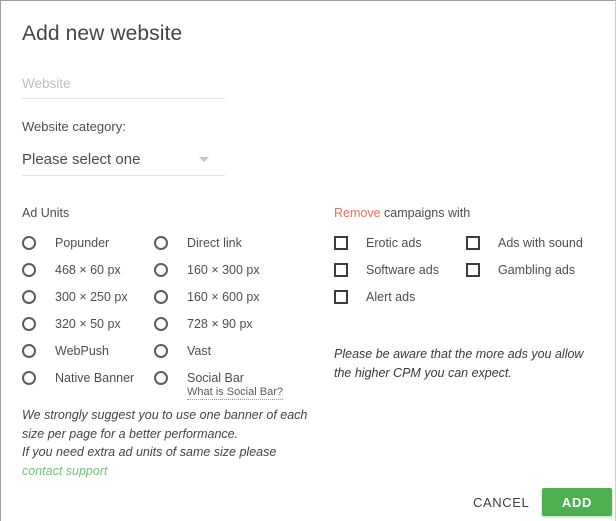 The width and height of the screenshot is (616, 521). I want to click on cancel-button: CANCEL, so click(501, 503).